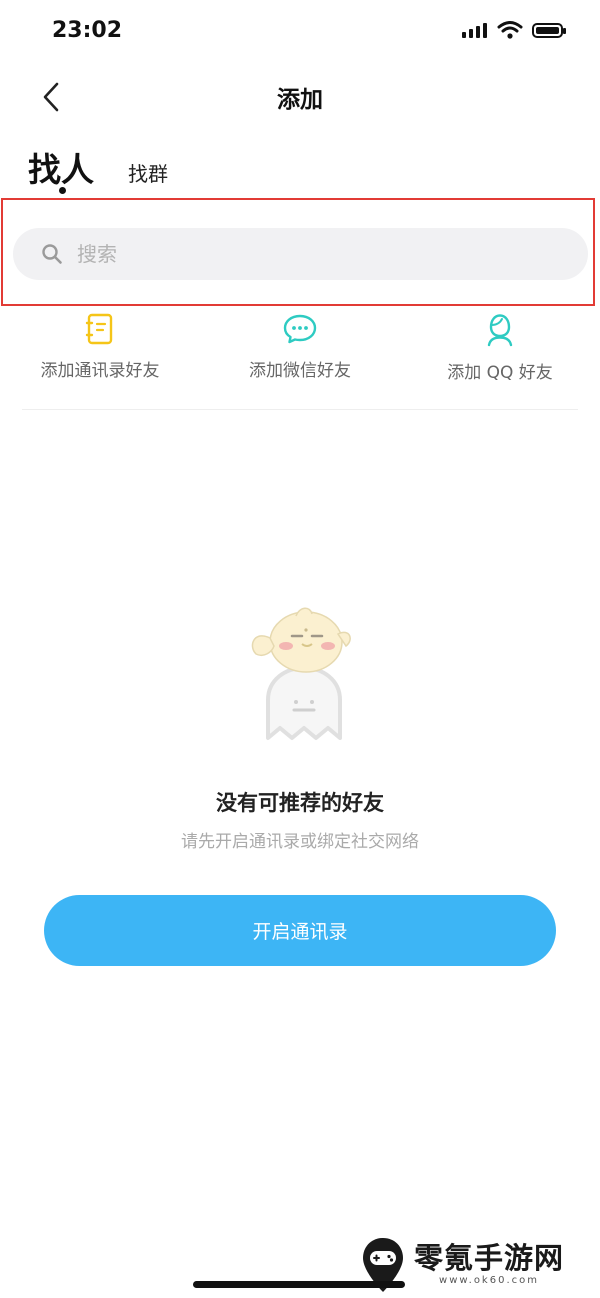 The image size is (600, 1298). I want to click on add-wechat-friends-button: 添加微信好友, so click(300, 346).